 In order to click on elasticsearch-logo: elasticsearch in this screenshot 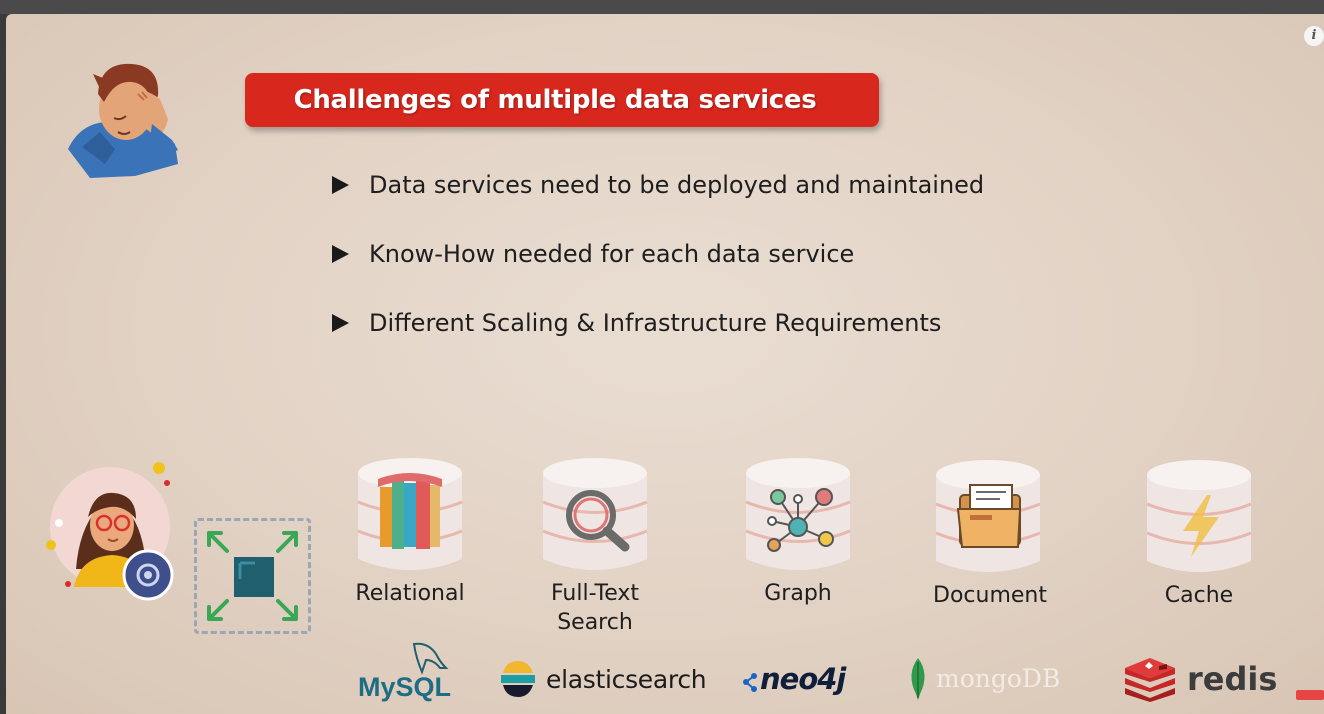, I will do `click(602, 679)`.